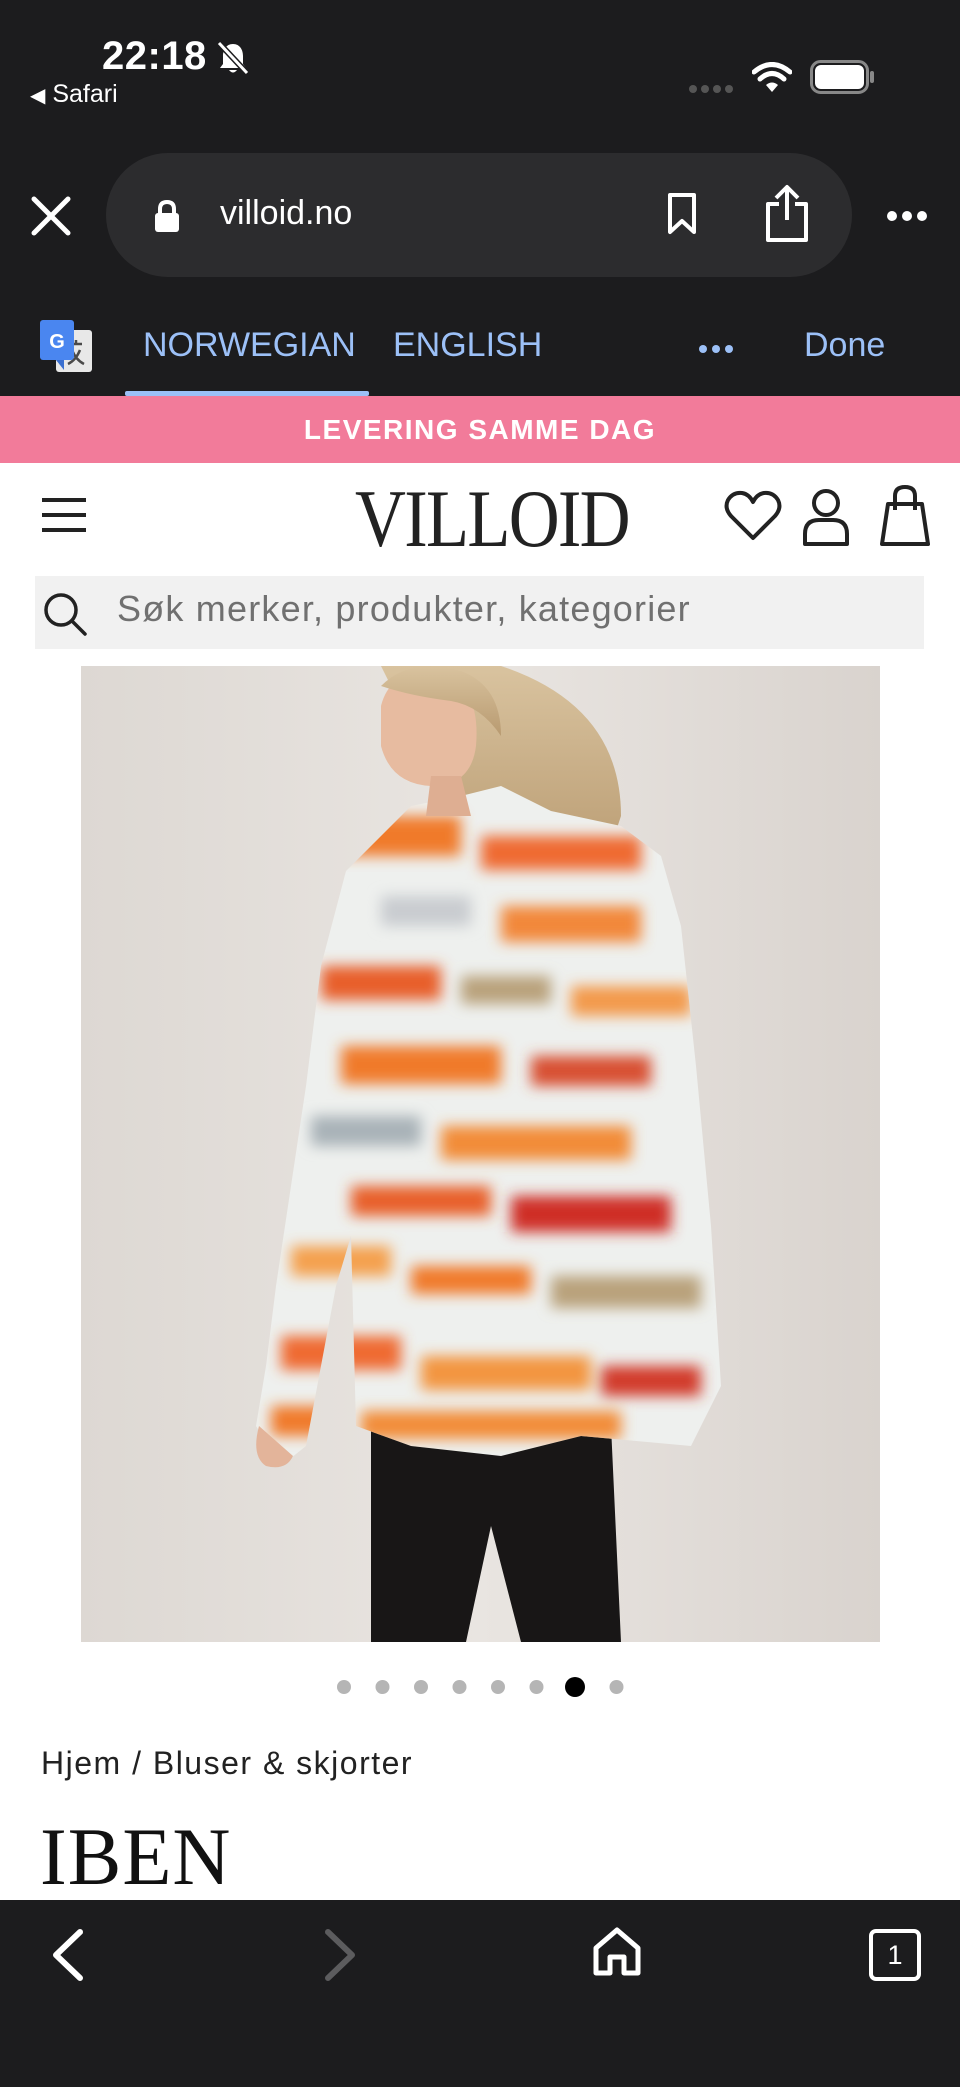  I want to click on svg-text: G, so click(57, 342).